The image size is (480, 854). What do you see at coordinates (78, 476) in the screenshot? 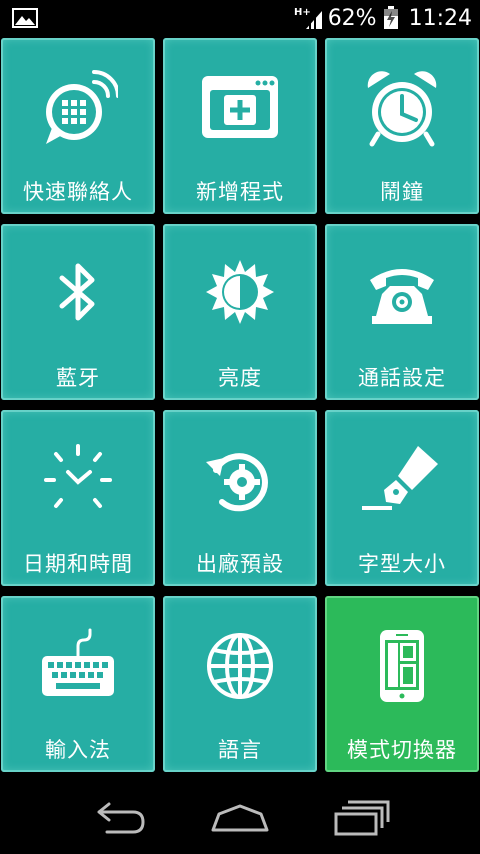
I see `clock-icon` at bounding box center [78, 476].